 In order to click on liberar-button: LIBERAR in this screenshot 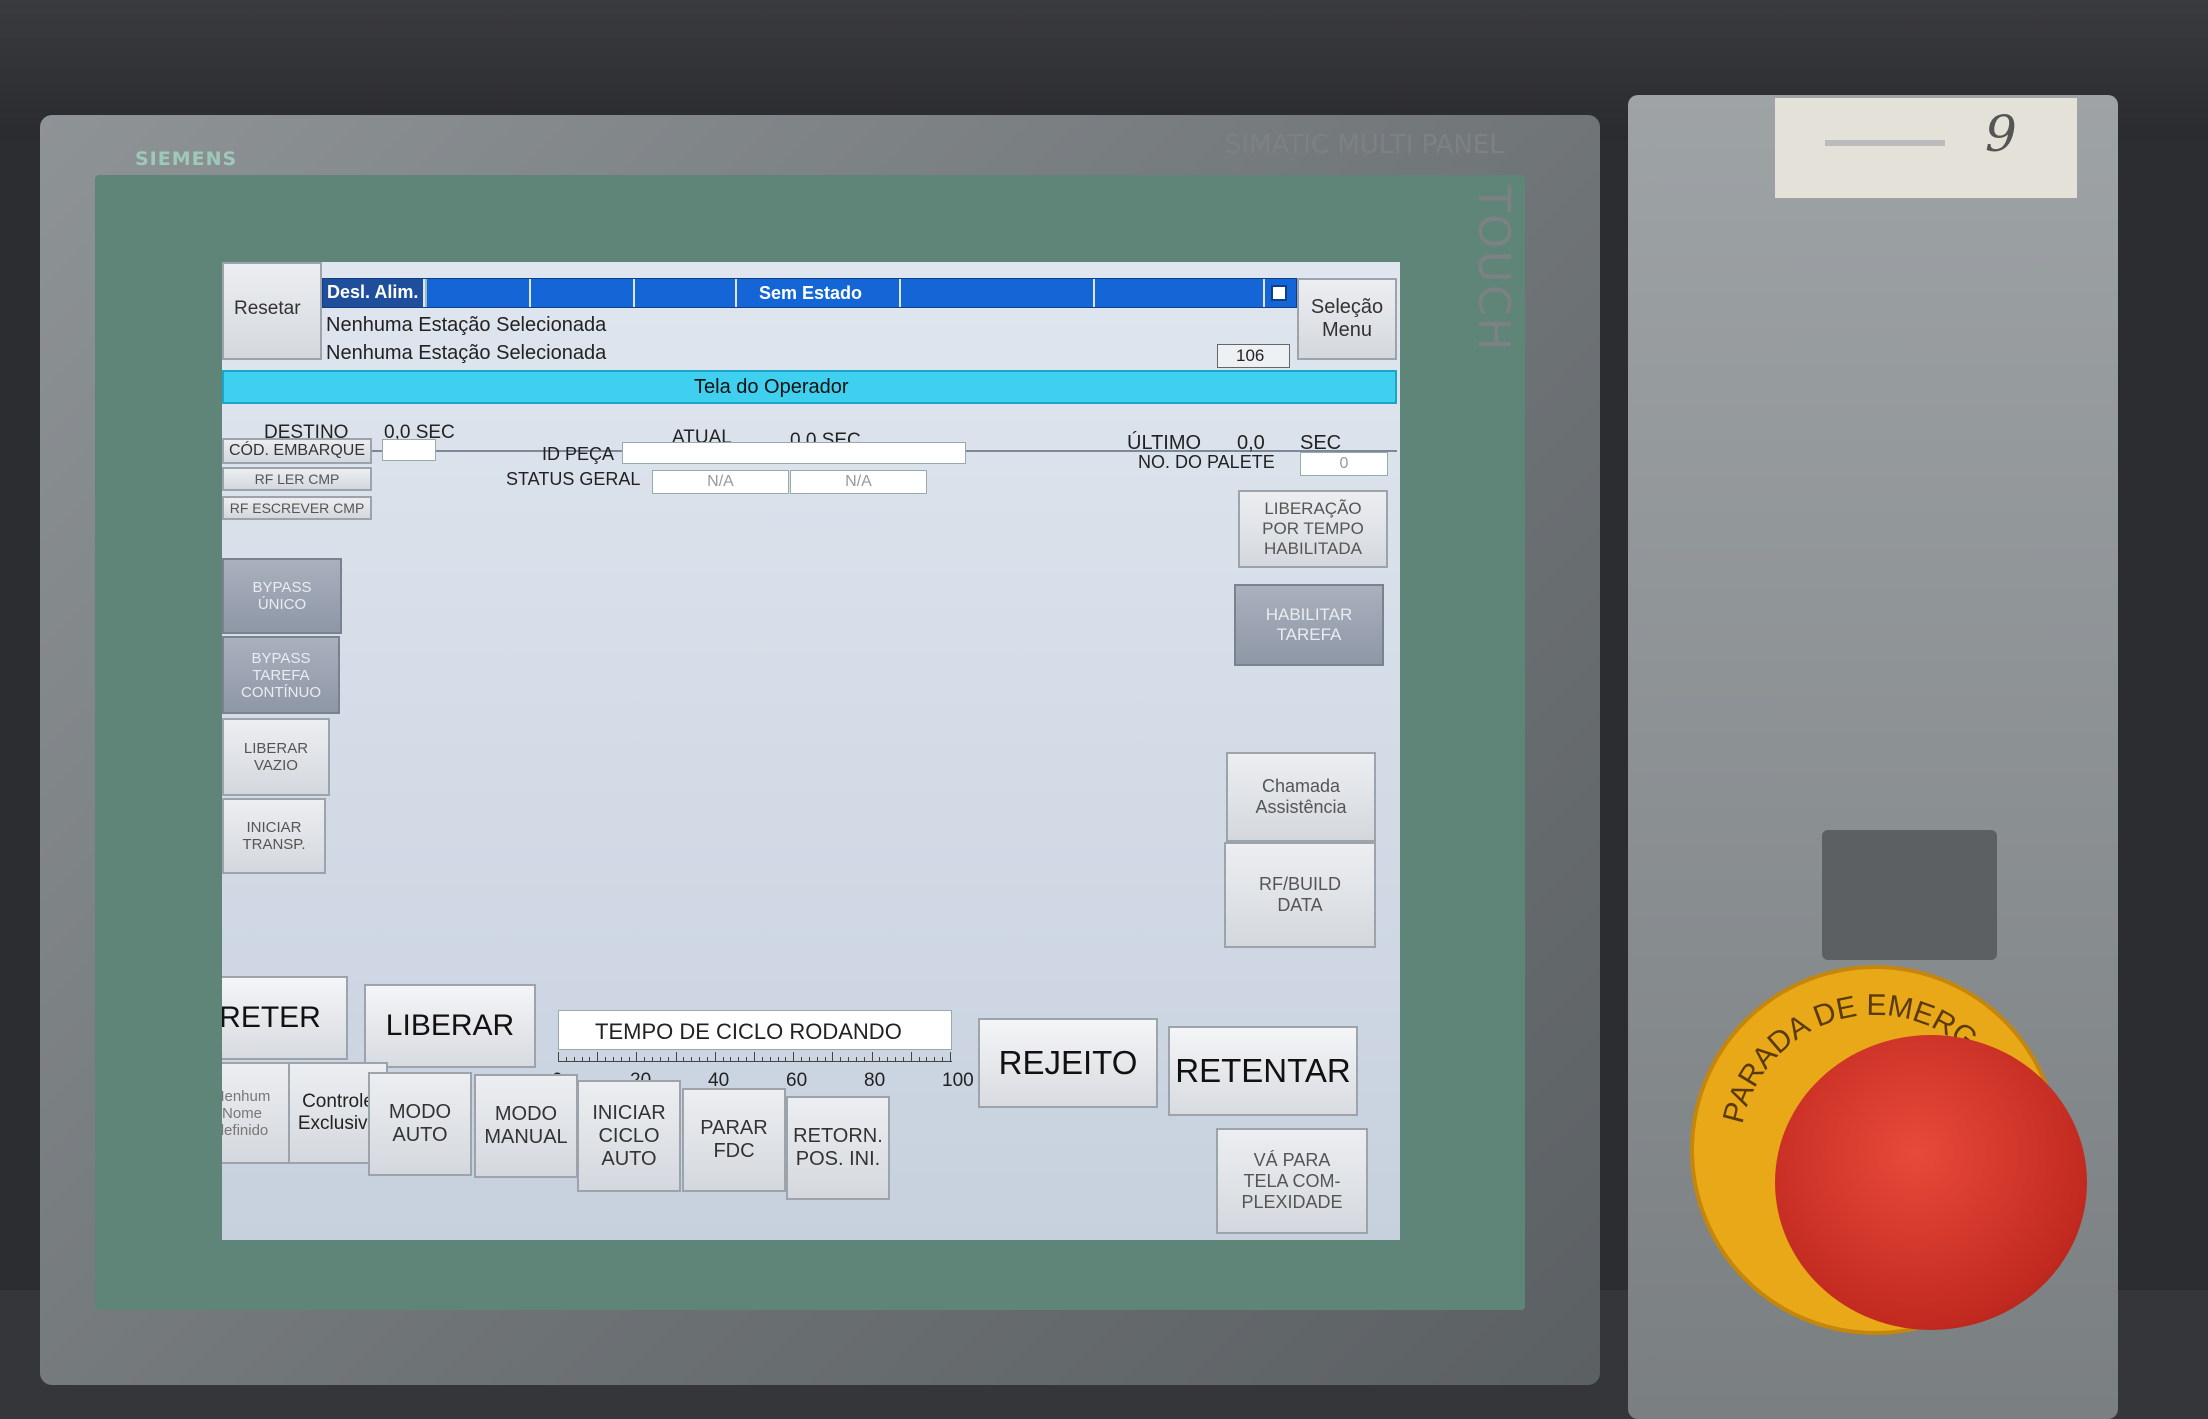, I will do `click(450, 1026)`.